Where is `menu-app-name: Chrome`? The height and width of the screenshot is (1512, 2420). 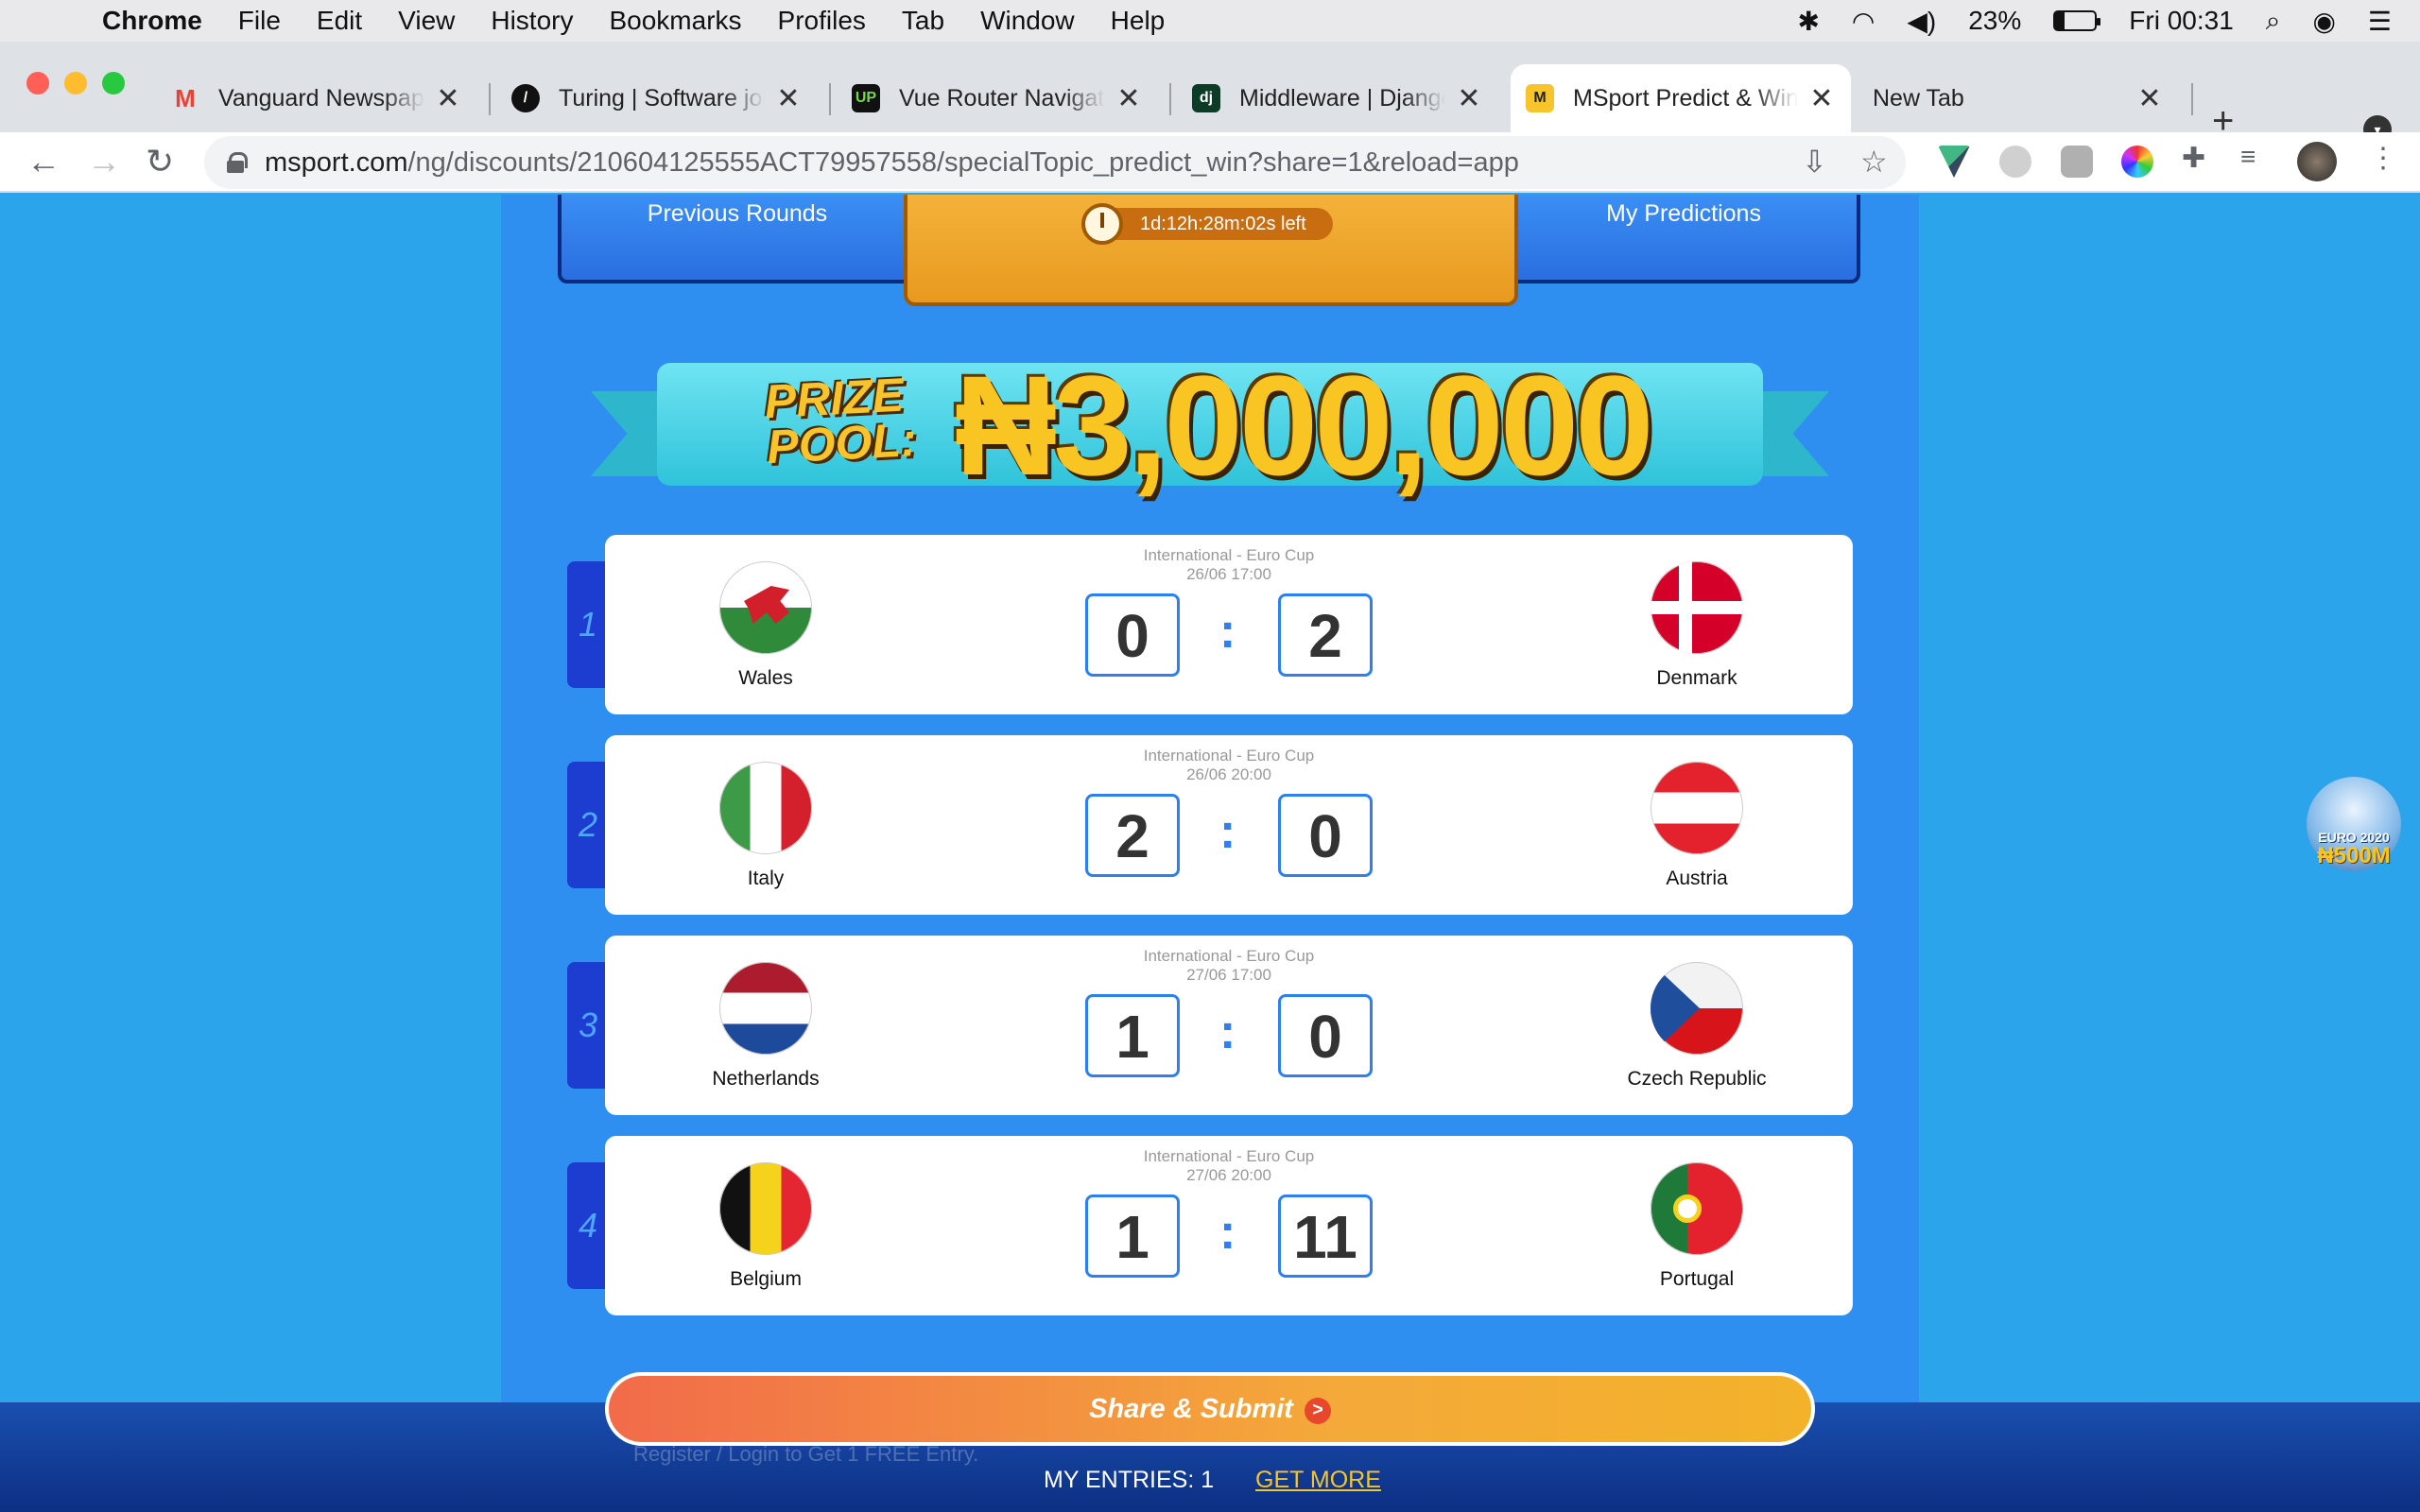
menu-app-name: Chrome is located at coordinates (152, 21).